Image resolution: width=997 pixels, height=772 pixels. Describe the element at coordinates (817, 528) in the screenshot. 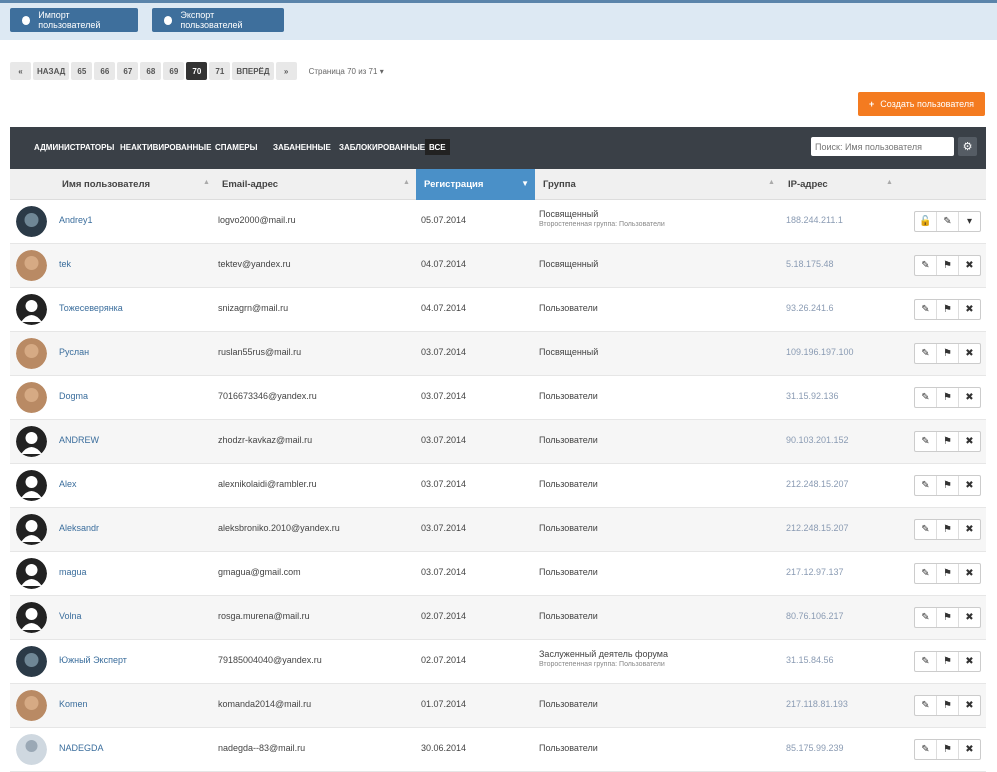

I see `ip-address: 212.248.15.207` at that location.